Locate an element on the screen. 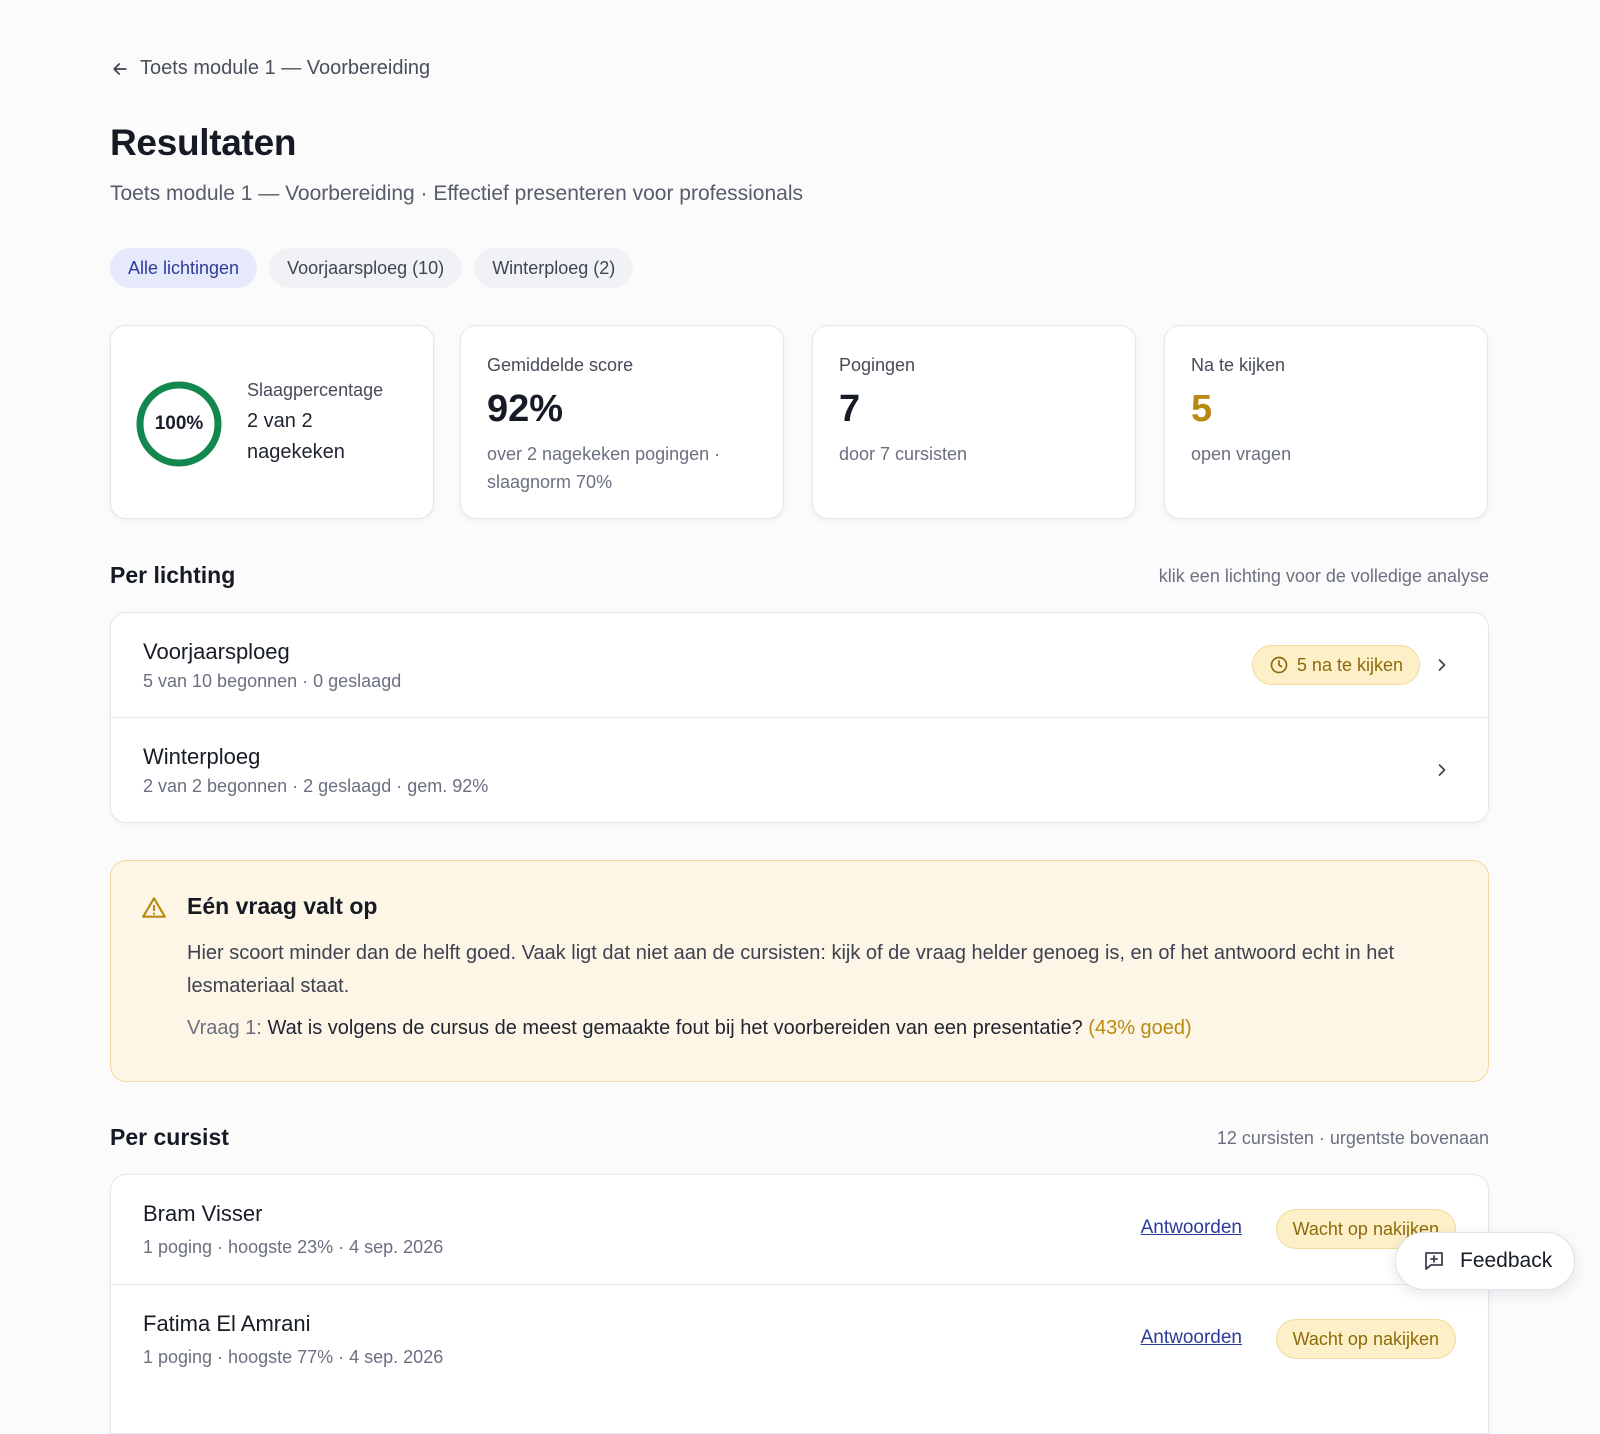 This screenshot has width=1600, height=1434. students-section-hint: 12 cursisten · urgentste bovenaan is located at coordinates (1352, 1138).